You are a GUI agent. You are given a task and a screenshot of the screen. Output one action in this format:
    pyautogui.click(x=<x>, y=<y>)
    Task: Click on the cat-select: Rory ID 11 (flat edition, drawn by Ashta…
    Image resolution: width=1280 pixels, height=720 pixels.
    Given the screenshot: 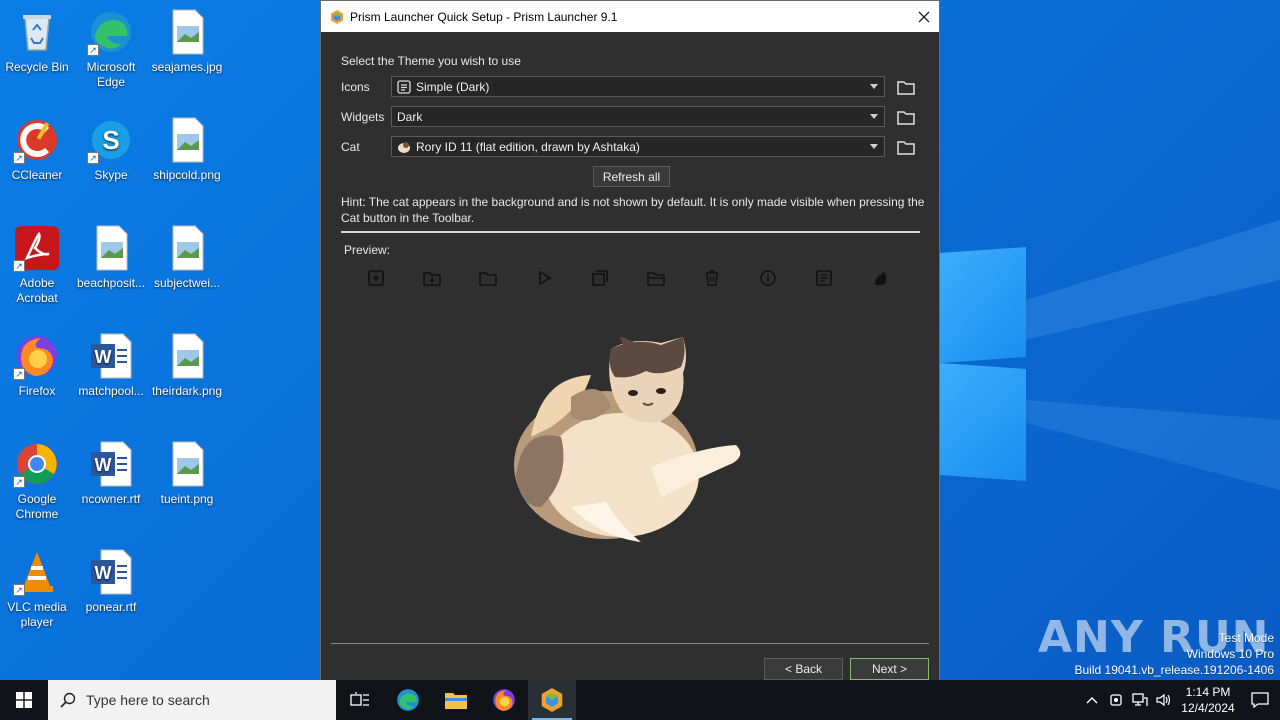 What is the action you would take?
    pyautogui.click(x=638, y=146)
    